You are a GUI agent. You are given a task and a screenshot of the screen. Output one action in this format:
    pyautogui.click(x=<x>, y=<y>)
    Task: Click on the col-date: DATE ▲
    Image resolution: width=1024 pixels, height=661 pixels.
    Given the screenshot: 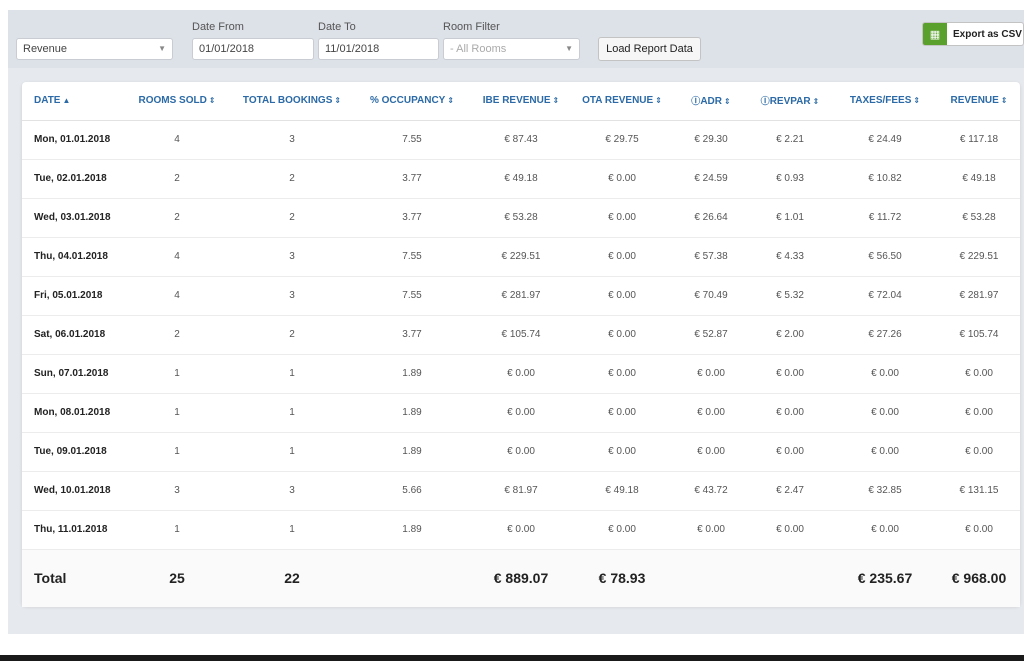 What is the action you would take?
    pyautogui.click(x=72, y=101)
    